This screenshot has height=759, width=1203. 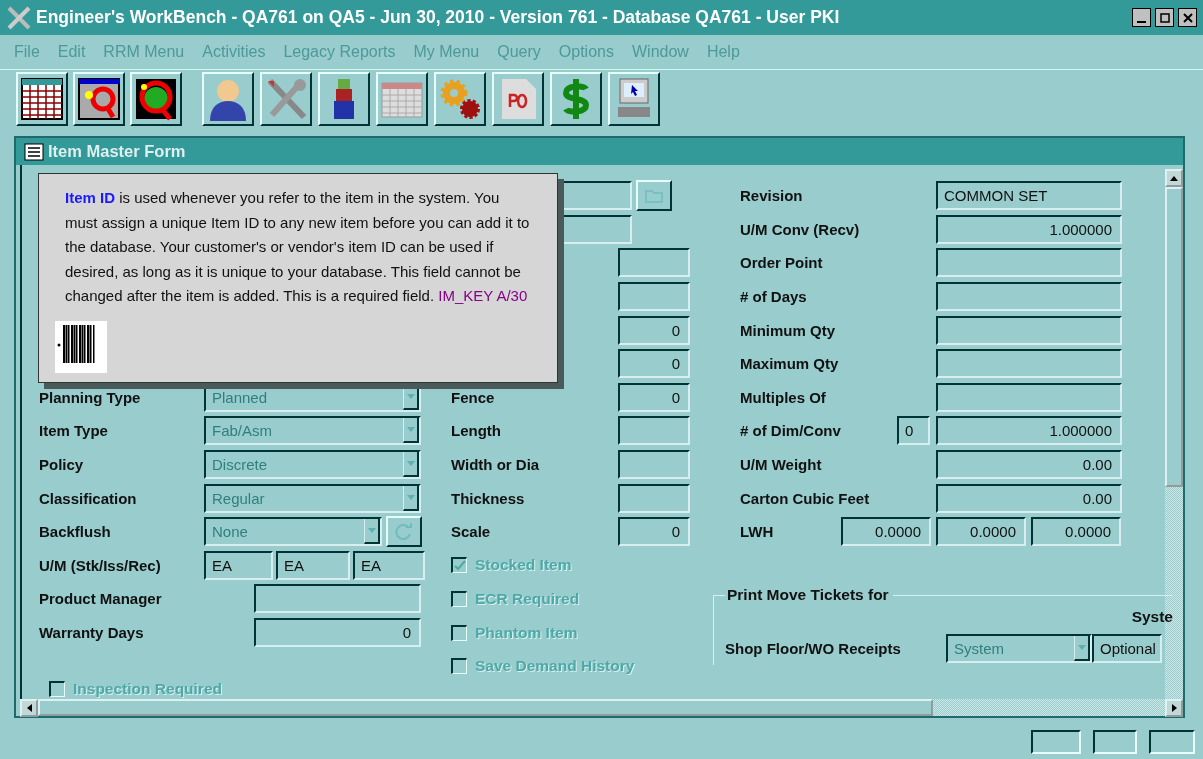 What do you see at coordinates (1141, 17) in the screenshot?
I see `minimize-button` at bounding box center [1141, 17].